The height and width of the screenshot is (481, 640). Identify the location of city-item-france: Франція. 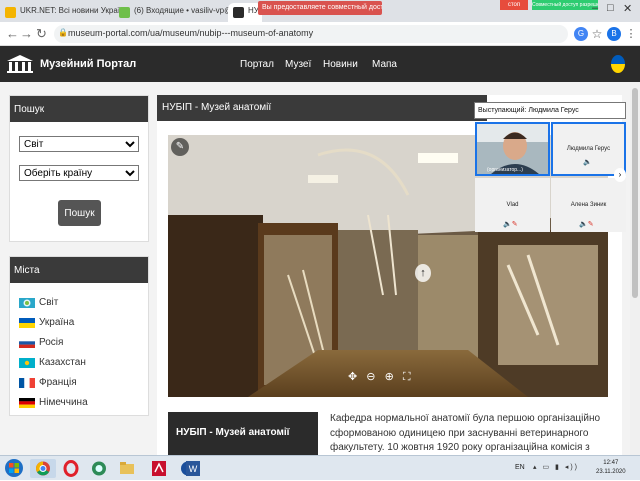
(48, 383).